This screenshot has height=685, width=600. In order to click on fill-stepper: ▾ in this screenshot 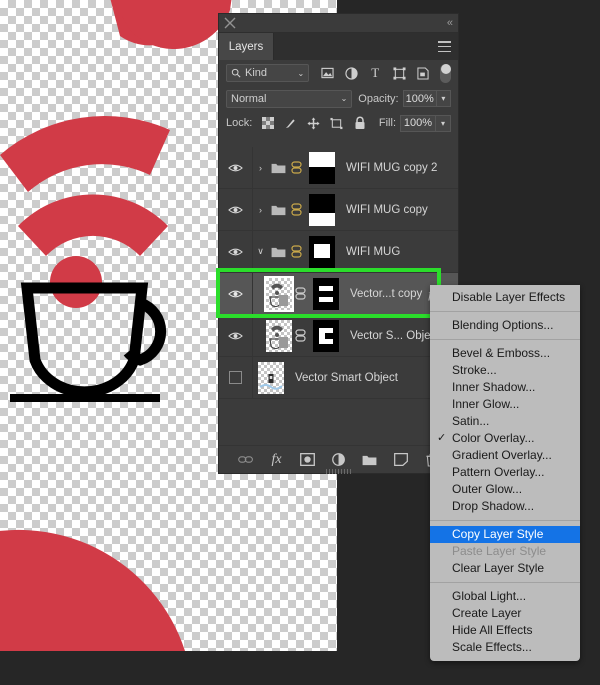, I will do `click(443, 123)`.